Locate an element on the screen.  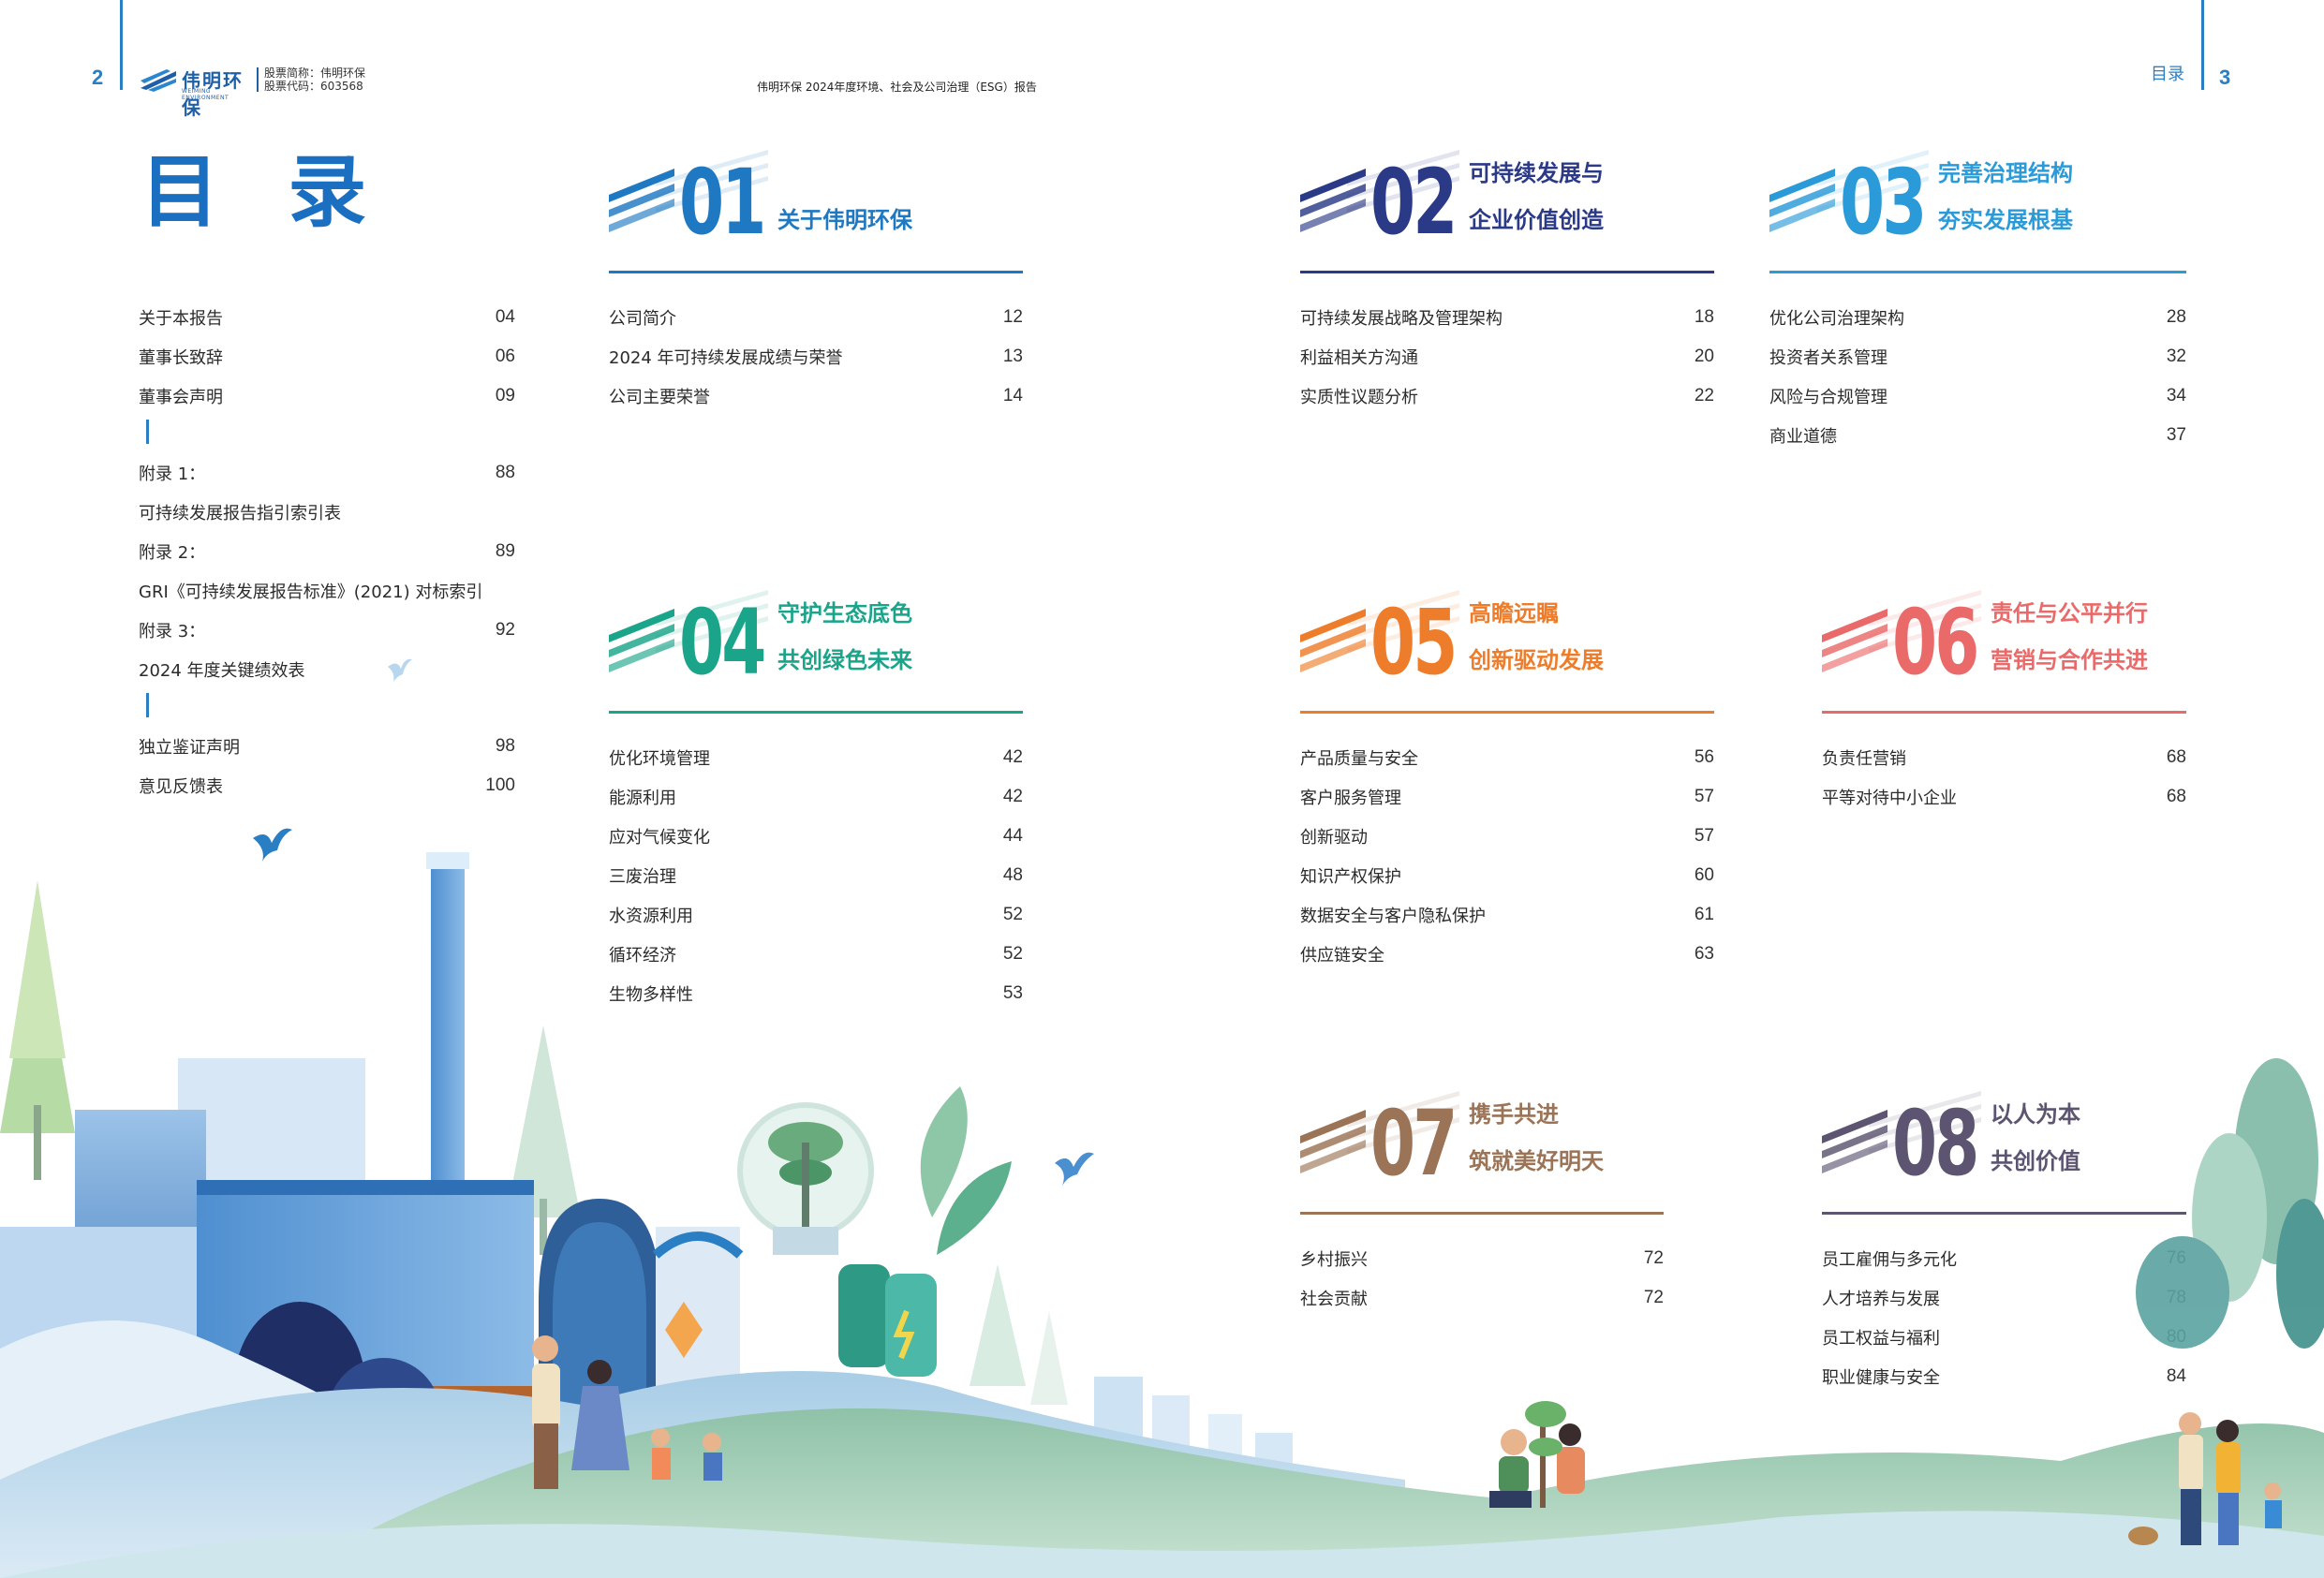
entry-label: 负责任营销 is located at coordinates (1864, 759).